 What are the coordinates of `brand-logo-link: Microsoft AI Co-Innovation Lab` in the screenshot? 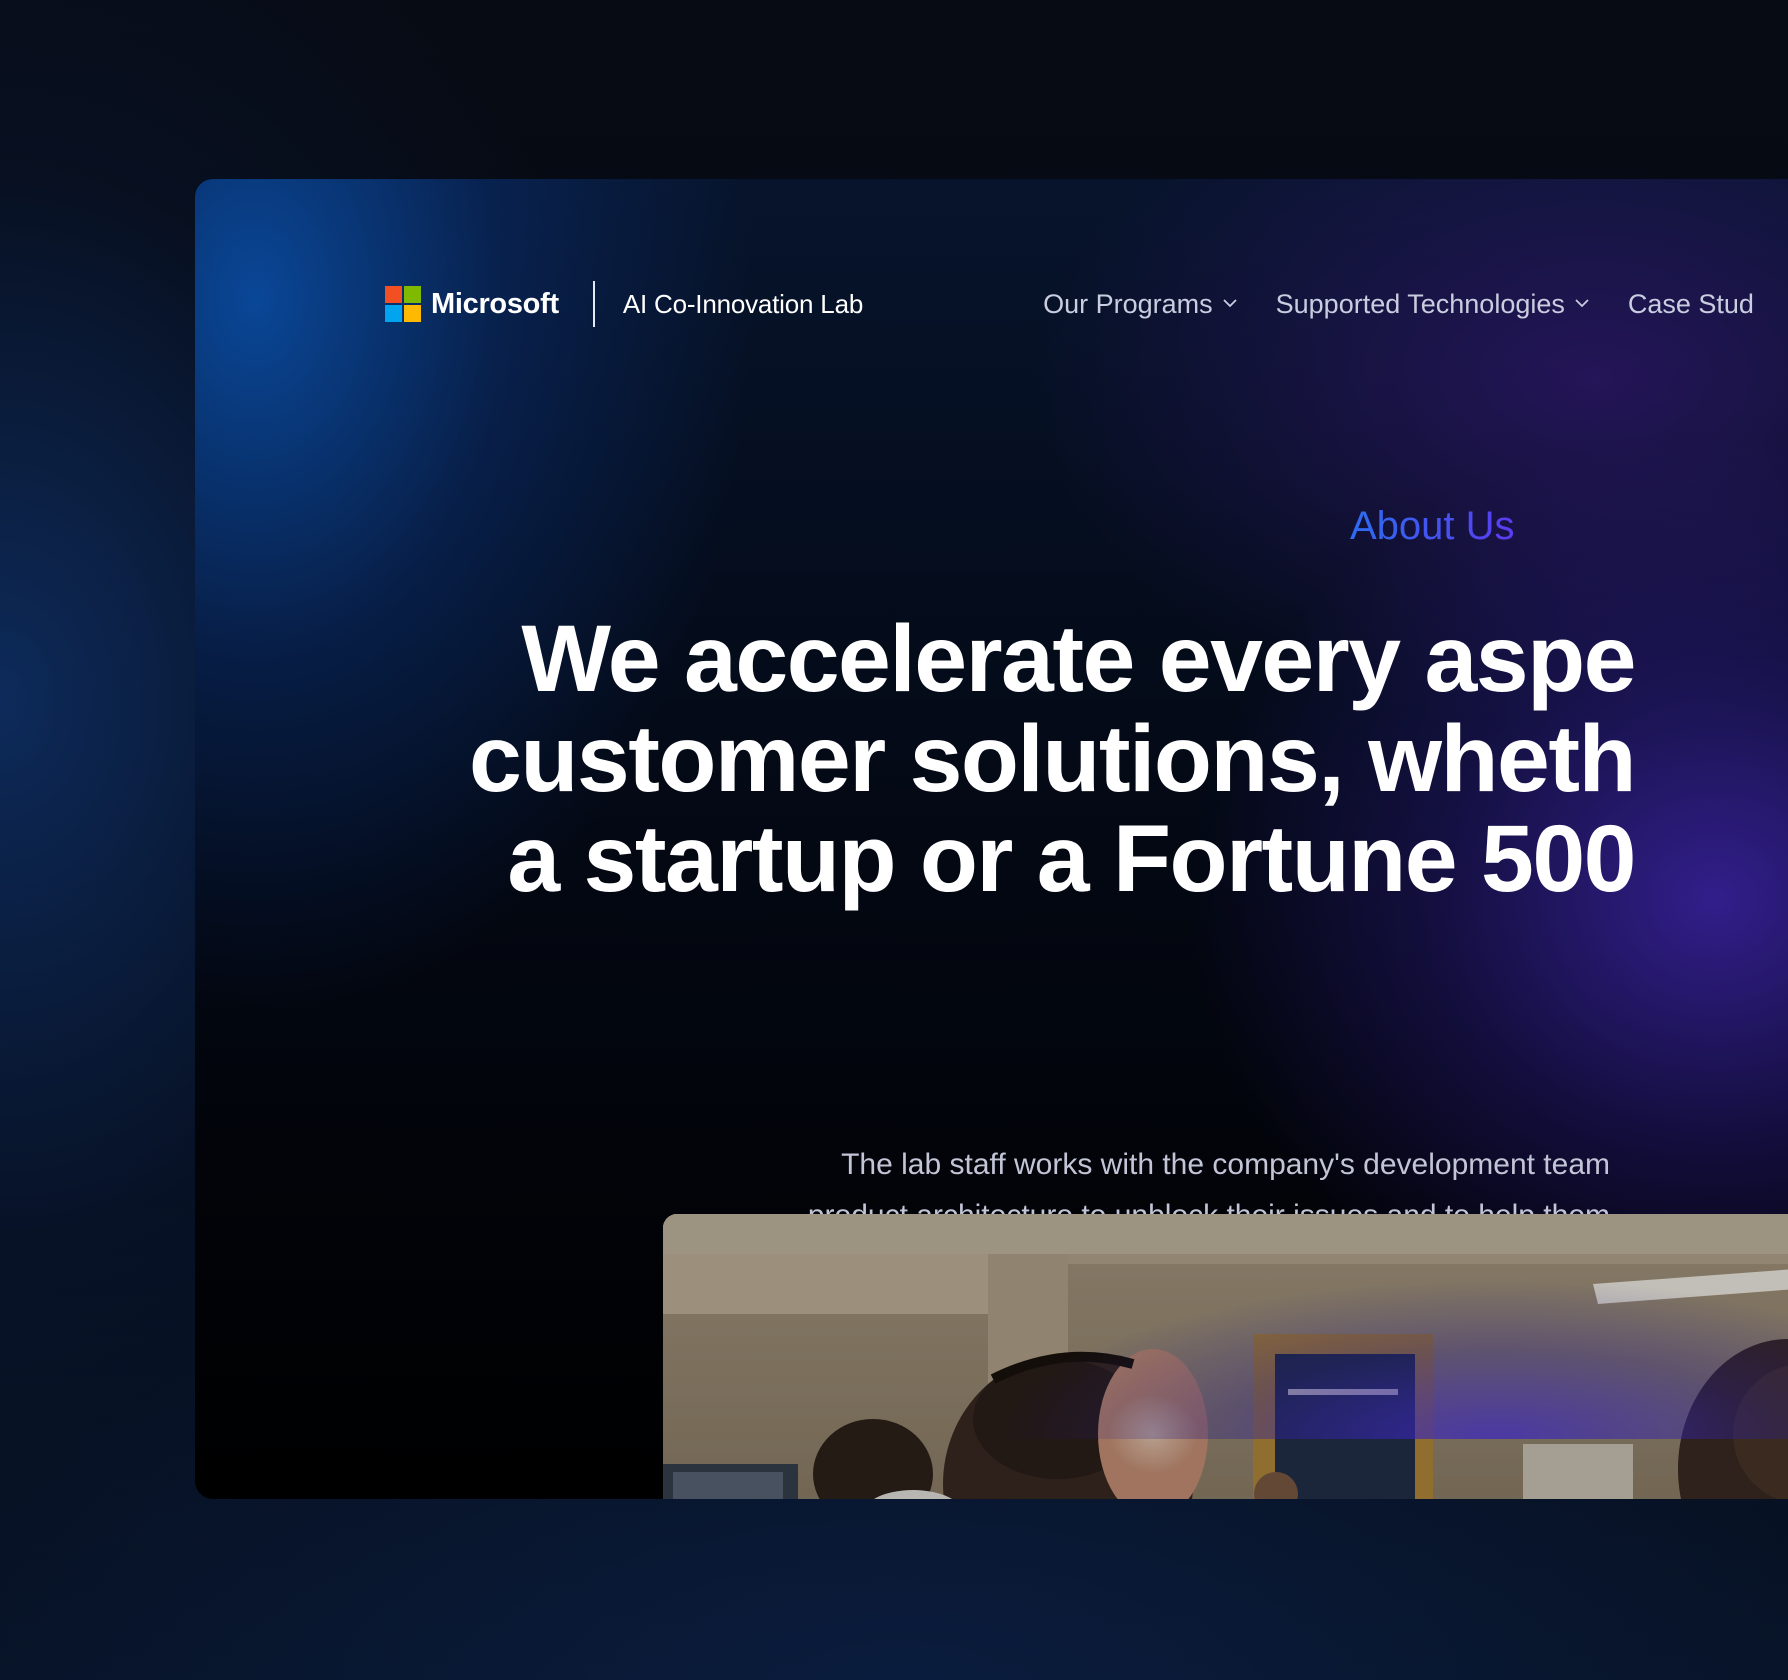 It's located at (624, 304).